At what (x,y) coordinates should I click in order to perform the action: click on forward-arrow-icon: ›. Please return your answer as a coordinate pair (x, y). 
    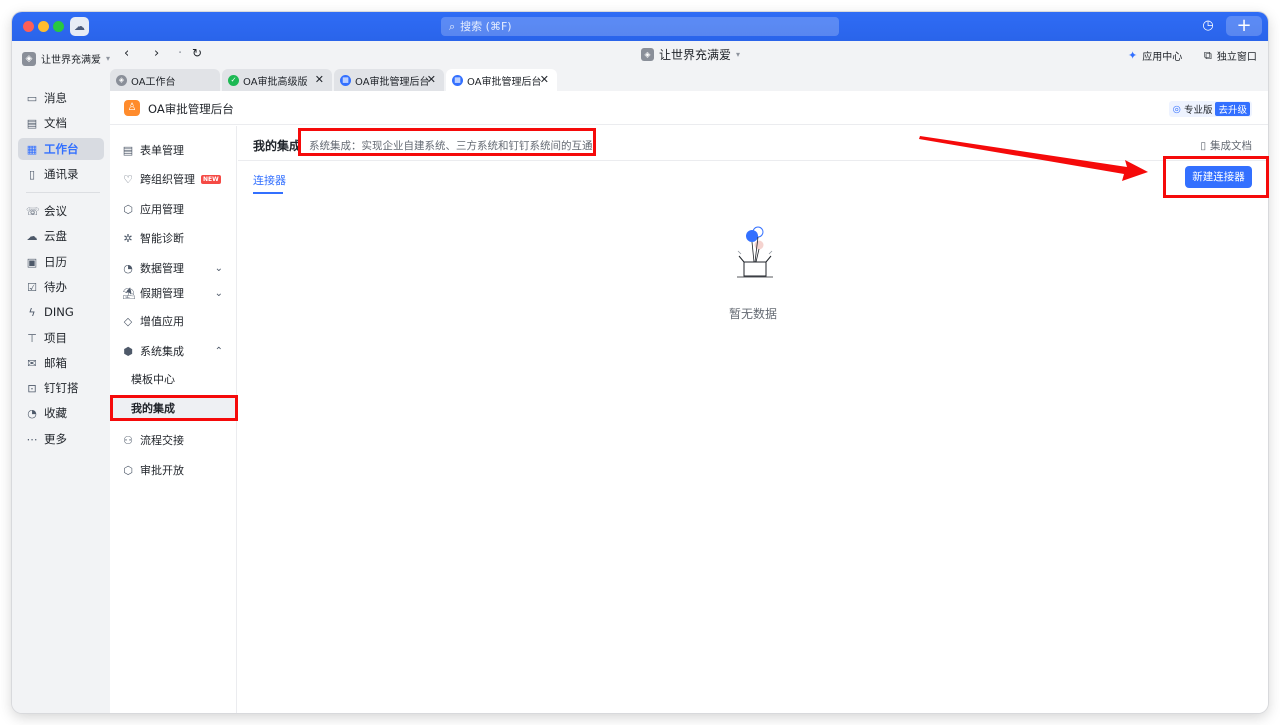
    Looking at the image, I should click on (156, 53).